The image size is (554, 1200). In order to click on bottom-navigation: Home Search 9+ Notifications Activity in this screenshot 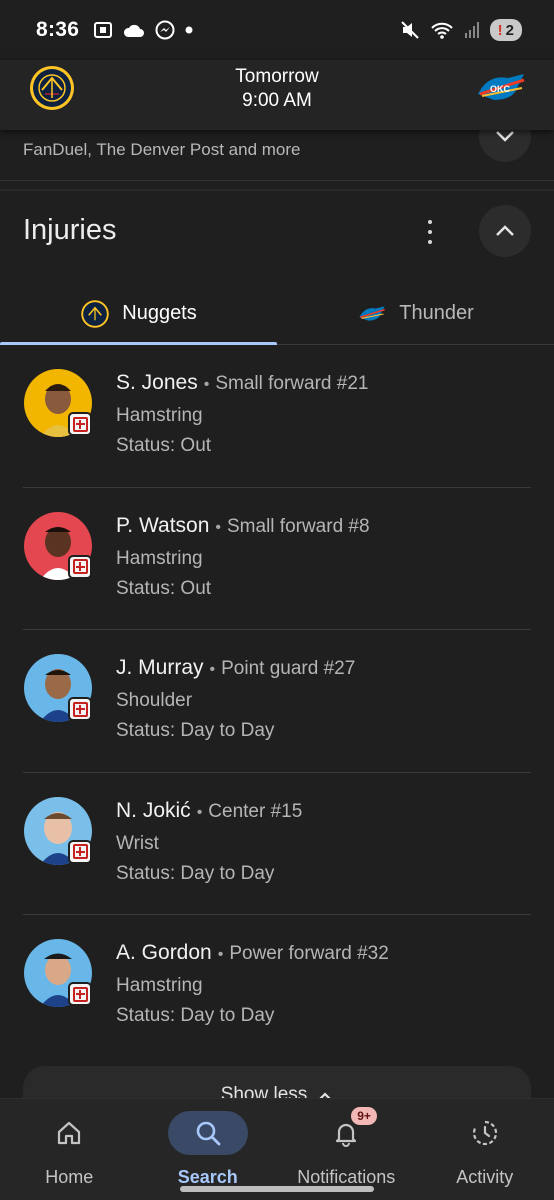, I will do `click(277, 1149)`.